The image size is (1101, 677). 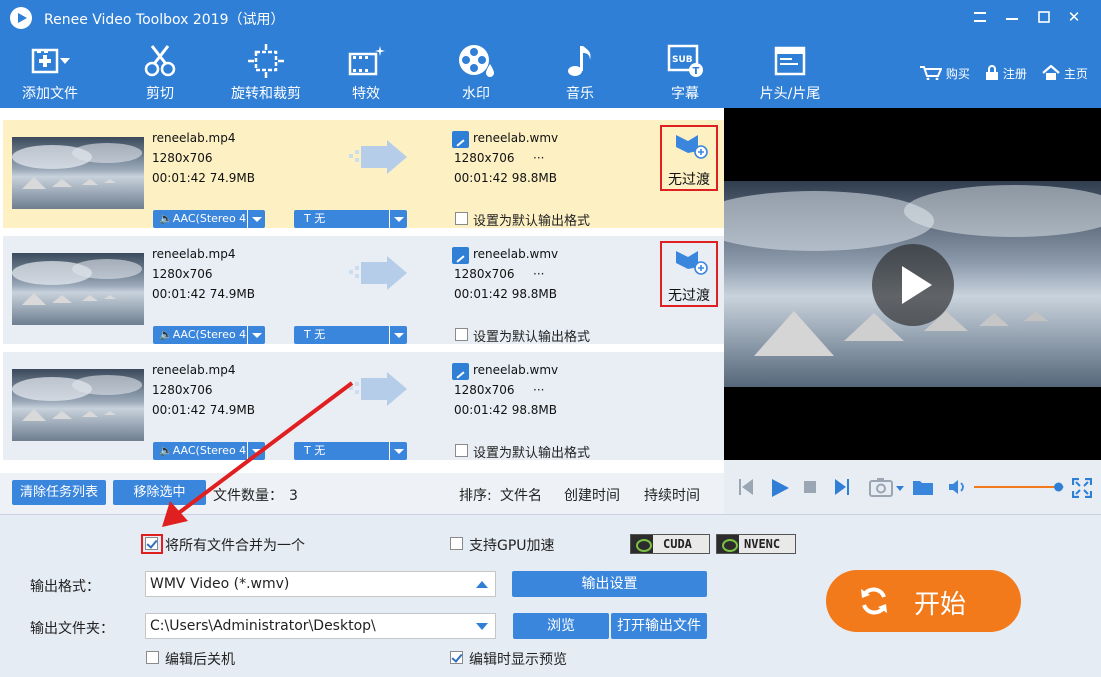 I want to click on intro-outro-button: 片头/片尾, so click(x=790, y=72).